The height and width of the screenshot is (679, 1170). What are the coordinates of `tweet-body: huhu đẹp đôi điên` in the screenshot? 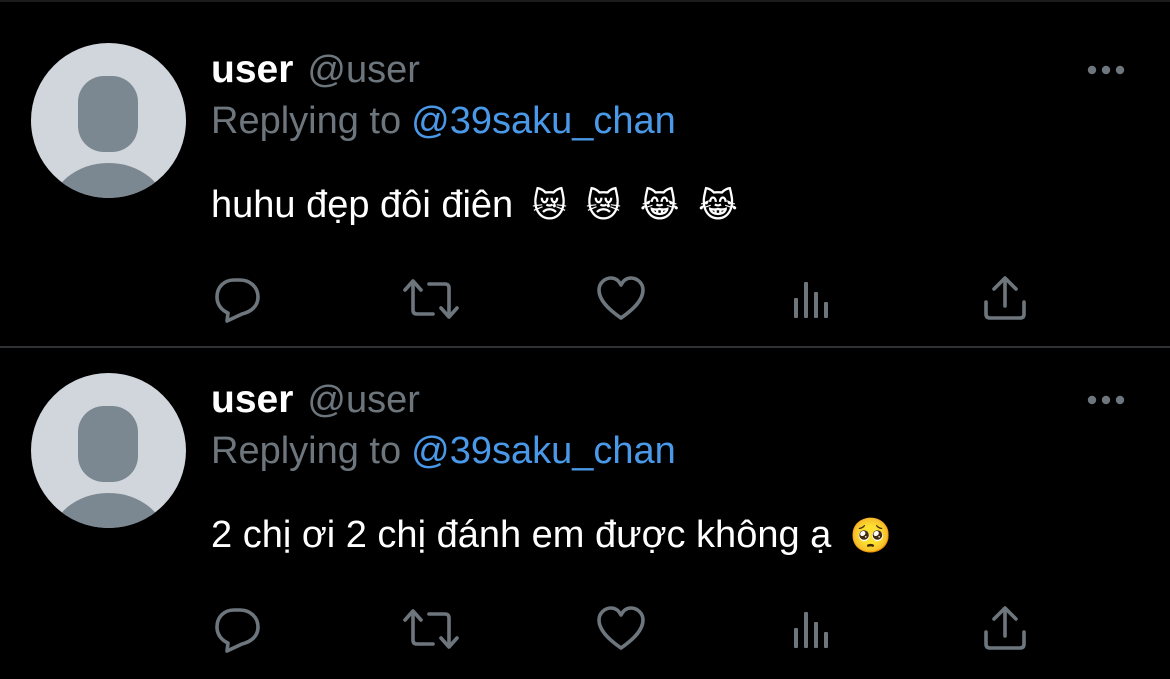 It's located at (362, 205).